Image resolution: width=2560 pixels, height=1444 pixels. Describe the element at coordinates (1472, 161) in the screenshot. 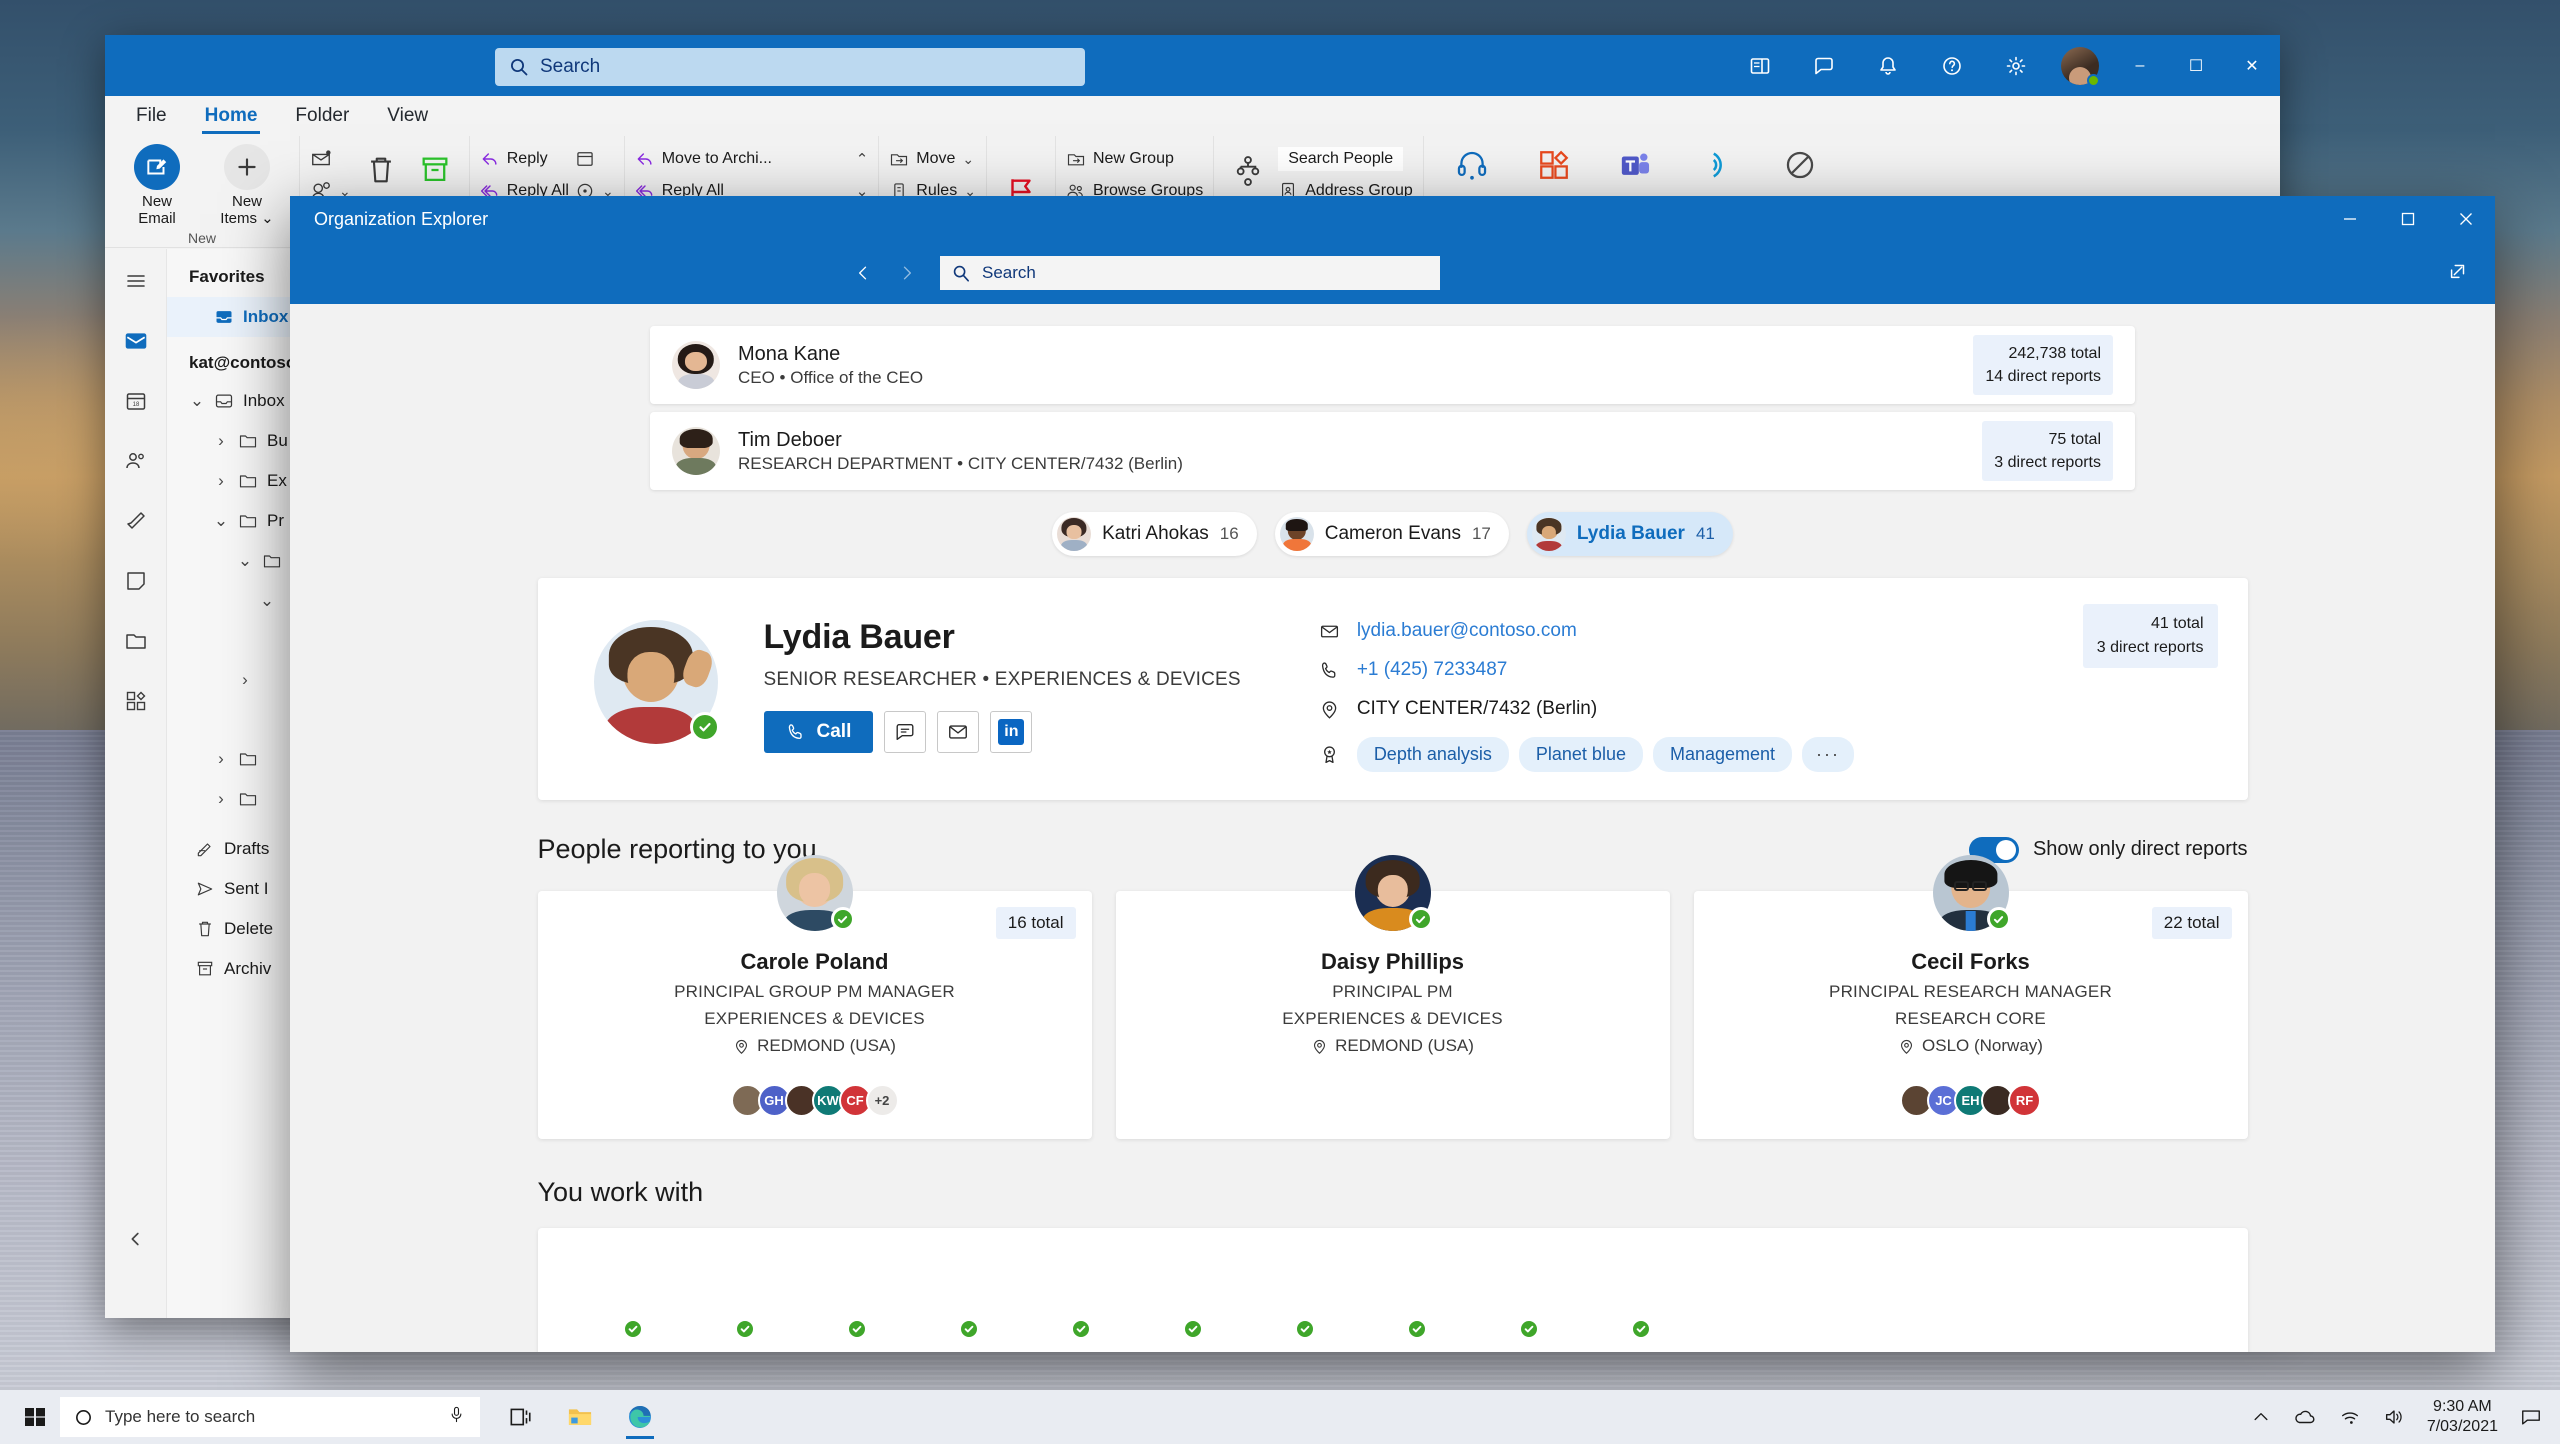

I see `headset-icon` at that location.